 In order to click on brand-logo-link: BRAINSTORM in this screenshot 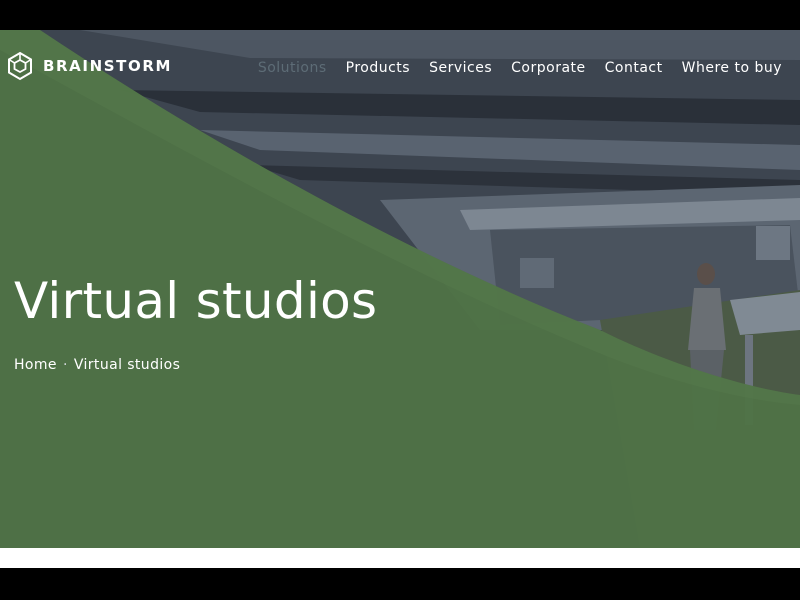, I will do `click(89, 66)`.